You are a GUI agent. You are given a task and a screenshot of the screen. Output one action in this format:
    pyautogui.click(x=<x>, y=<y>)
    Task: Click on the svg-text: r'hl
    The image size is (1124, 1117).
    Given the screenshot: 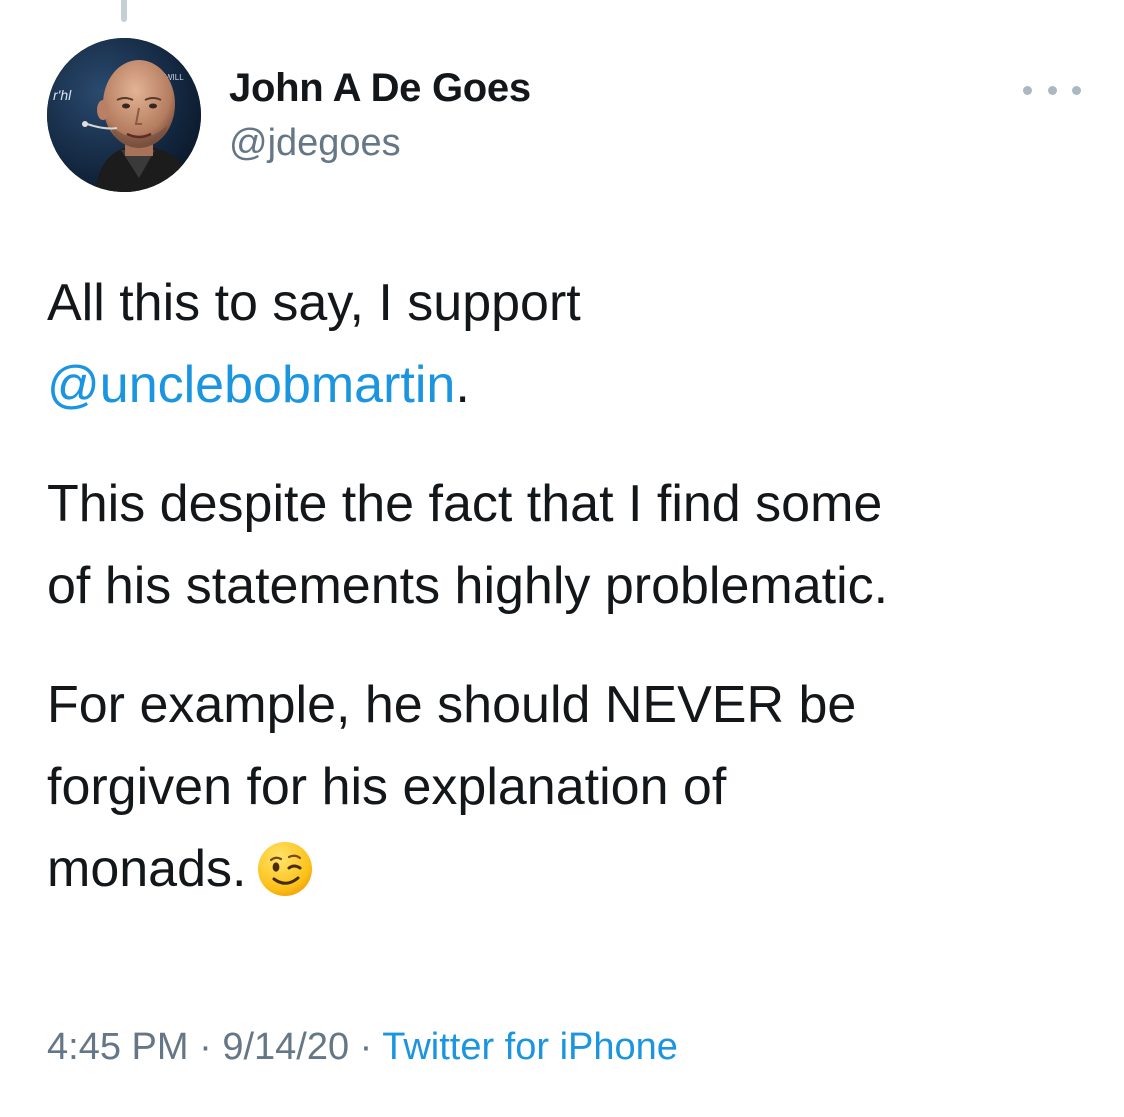 What is the action you would take?
    pyautogui.click(x=62, y=95)
    